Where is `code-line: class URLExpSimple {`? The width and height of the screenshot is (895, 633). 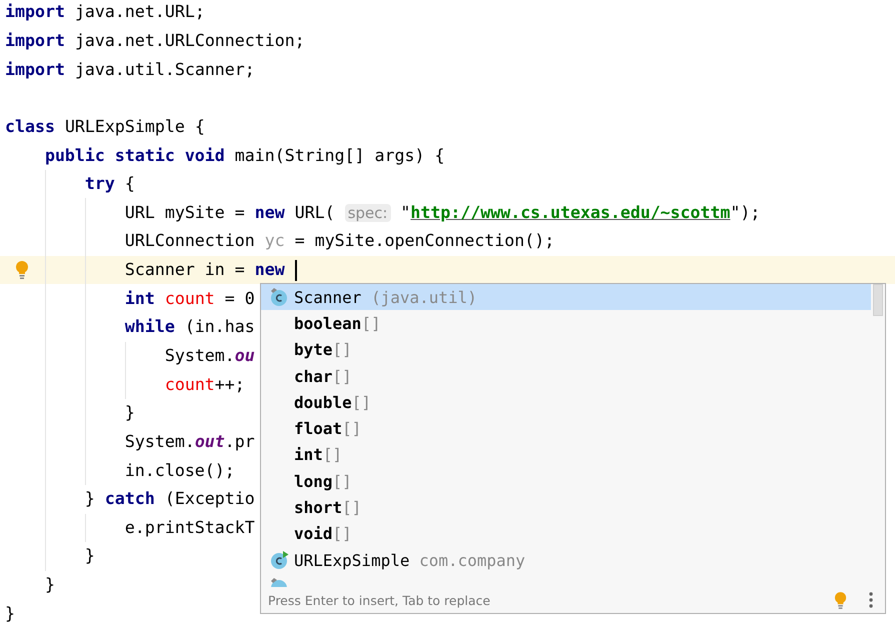 code-line: class URLExpSimple { is located at coordinates (105, 127).